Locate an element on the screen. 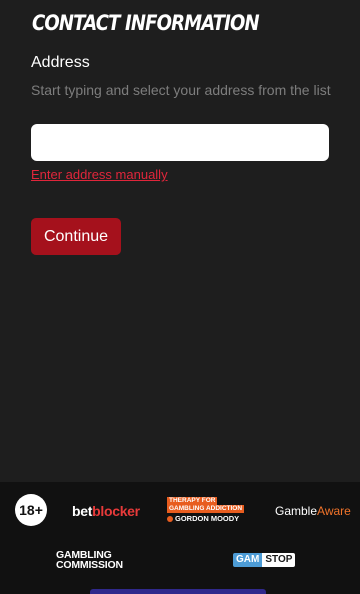  gordon-moody-line1: THERAPY FOR is located at coordinates (192, 501).